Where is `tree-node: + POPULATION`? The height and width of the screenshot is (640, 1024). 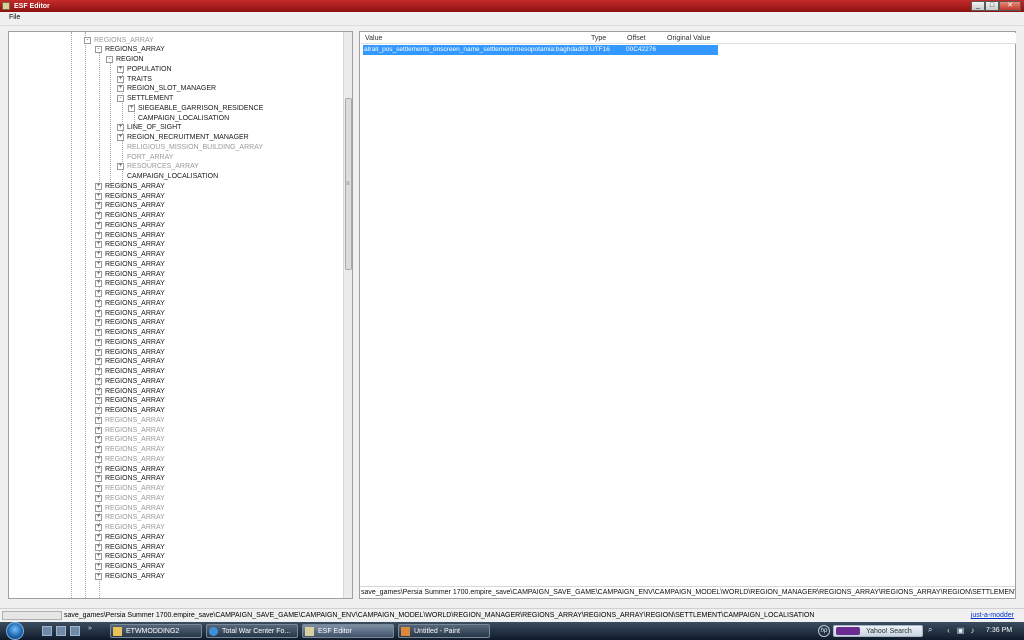
tree-node: + POPULATION is located at coordinates (144, 69).